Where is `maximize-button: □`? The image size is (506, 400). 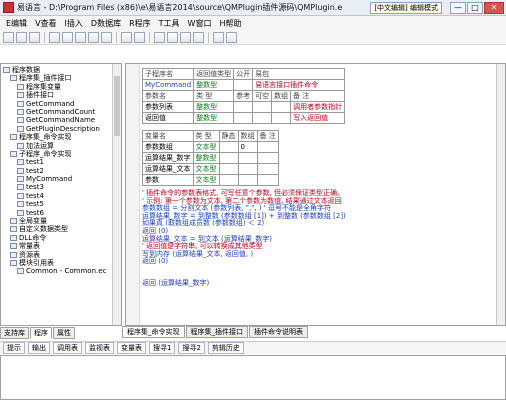 maximize-button: □ is located at coordinates (475, 8).